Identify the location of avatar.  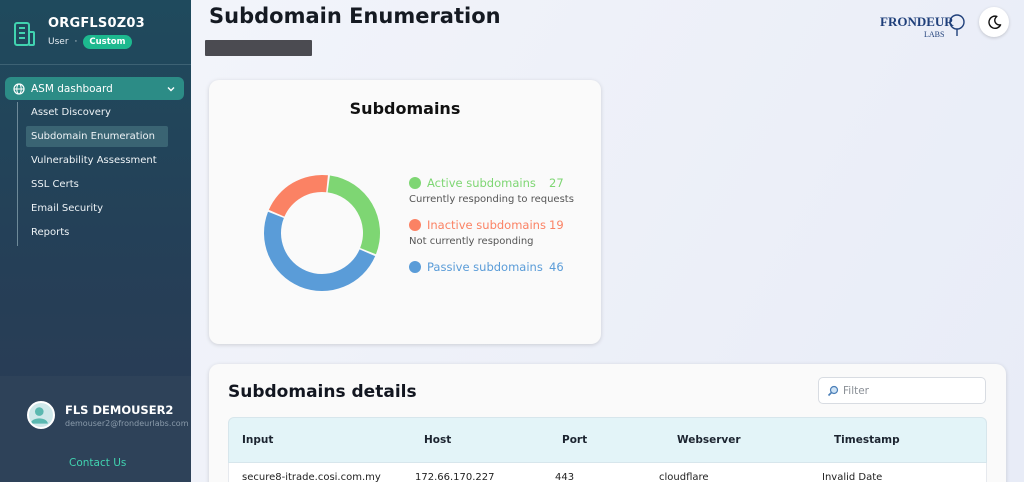
(41, 415).